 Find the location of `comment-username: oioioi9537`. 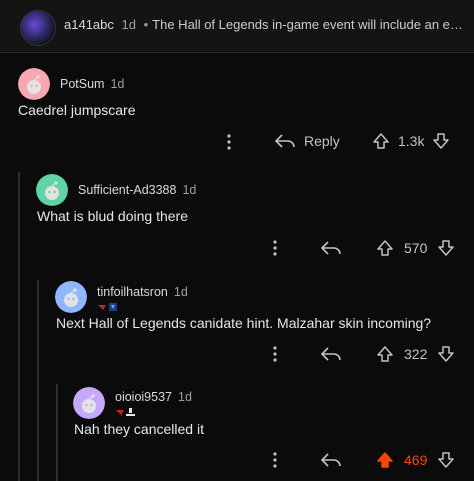

comment-username: oioioi9537 is located at coordinates (143, 397).